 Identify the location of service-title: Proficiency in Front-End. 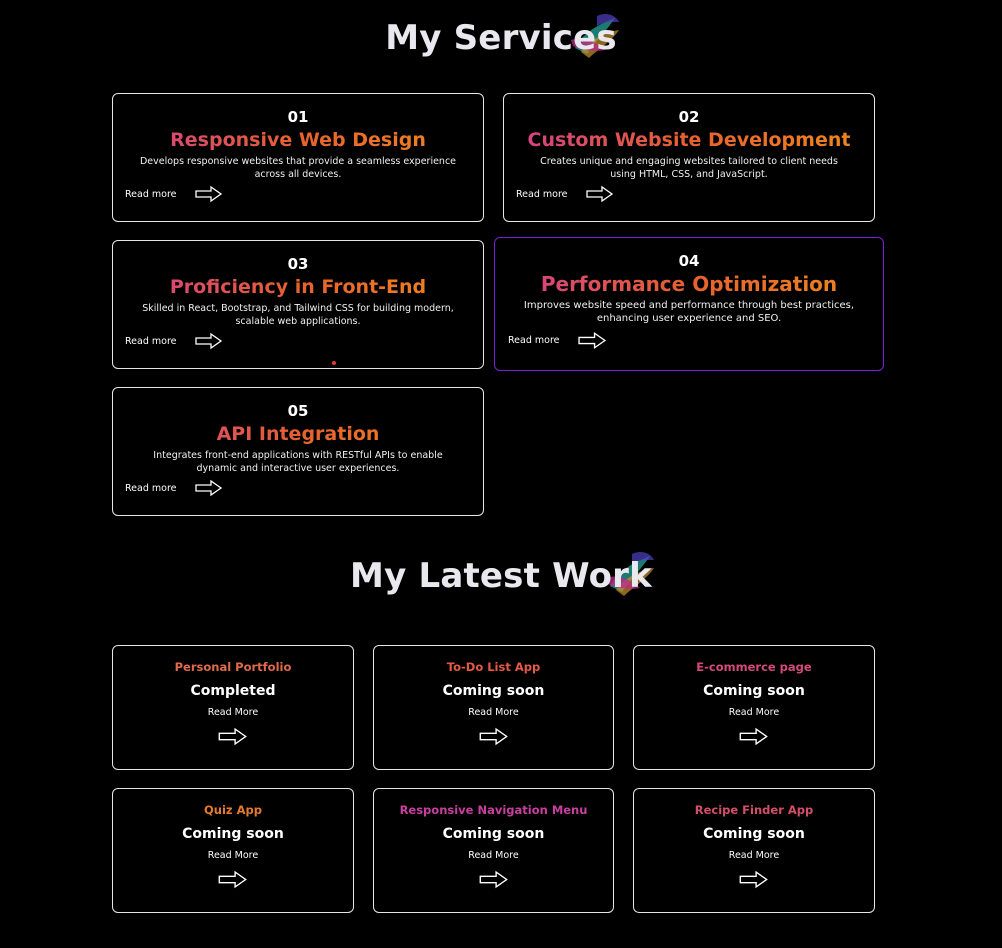
(298, 287).